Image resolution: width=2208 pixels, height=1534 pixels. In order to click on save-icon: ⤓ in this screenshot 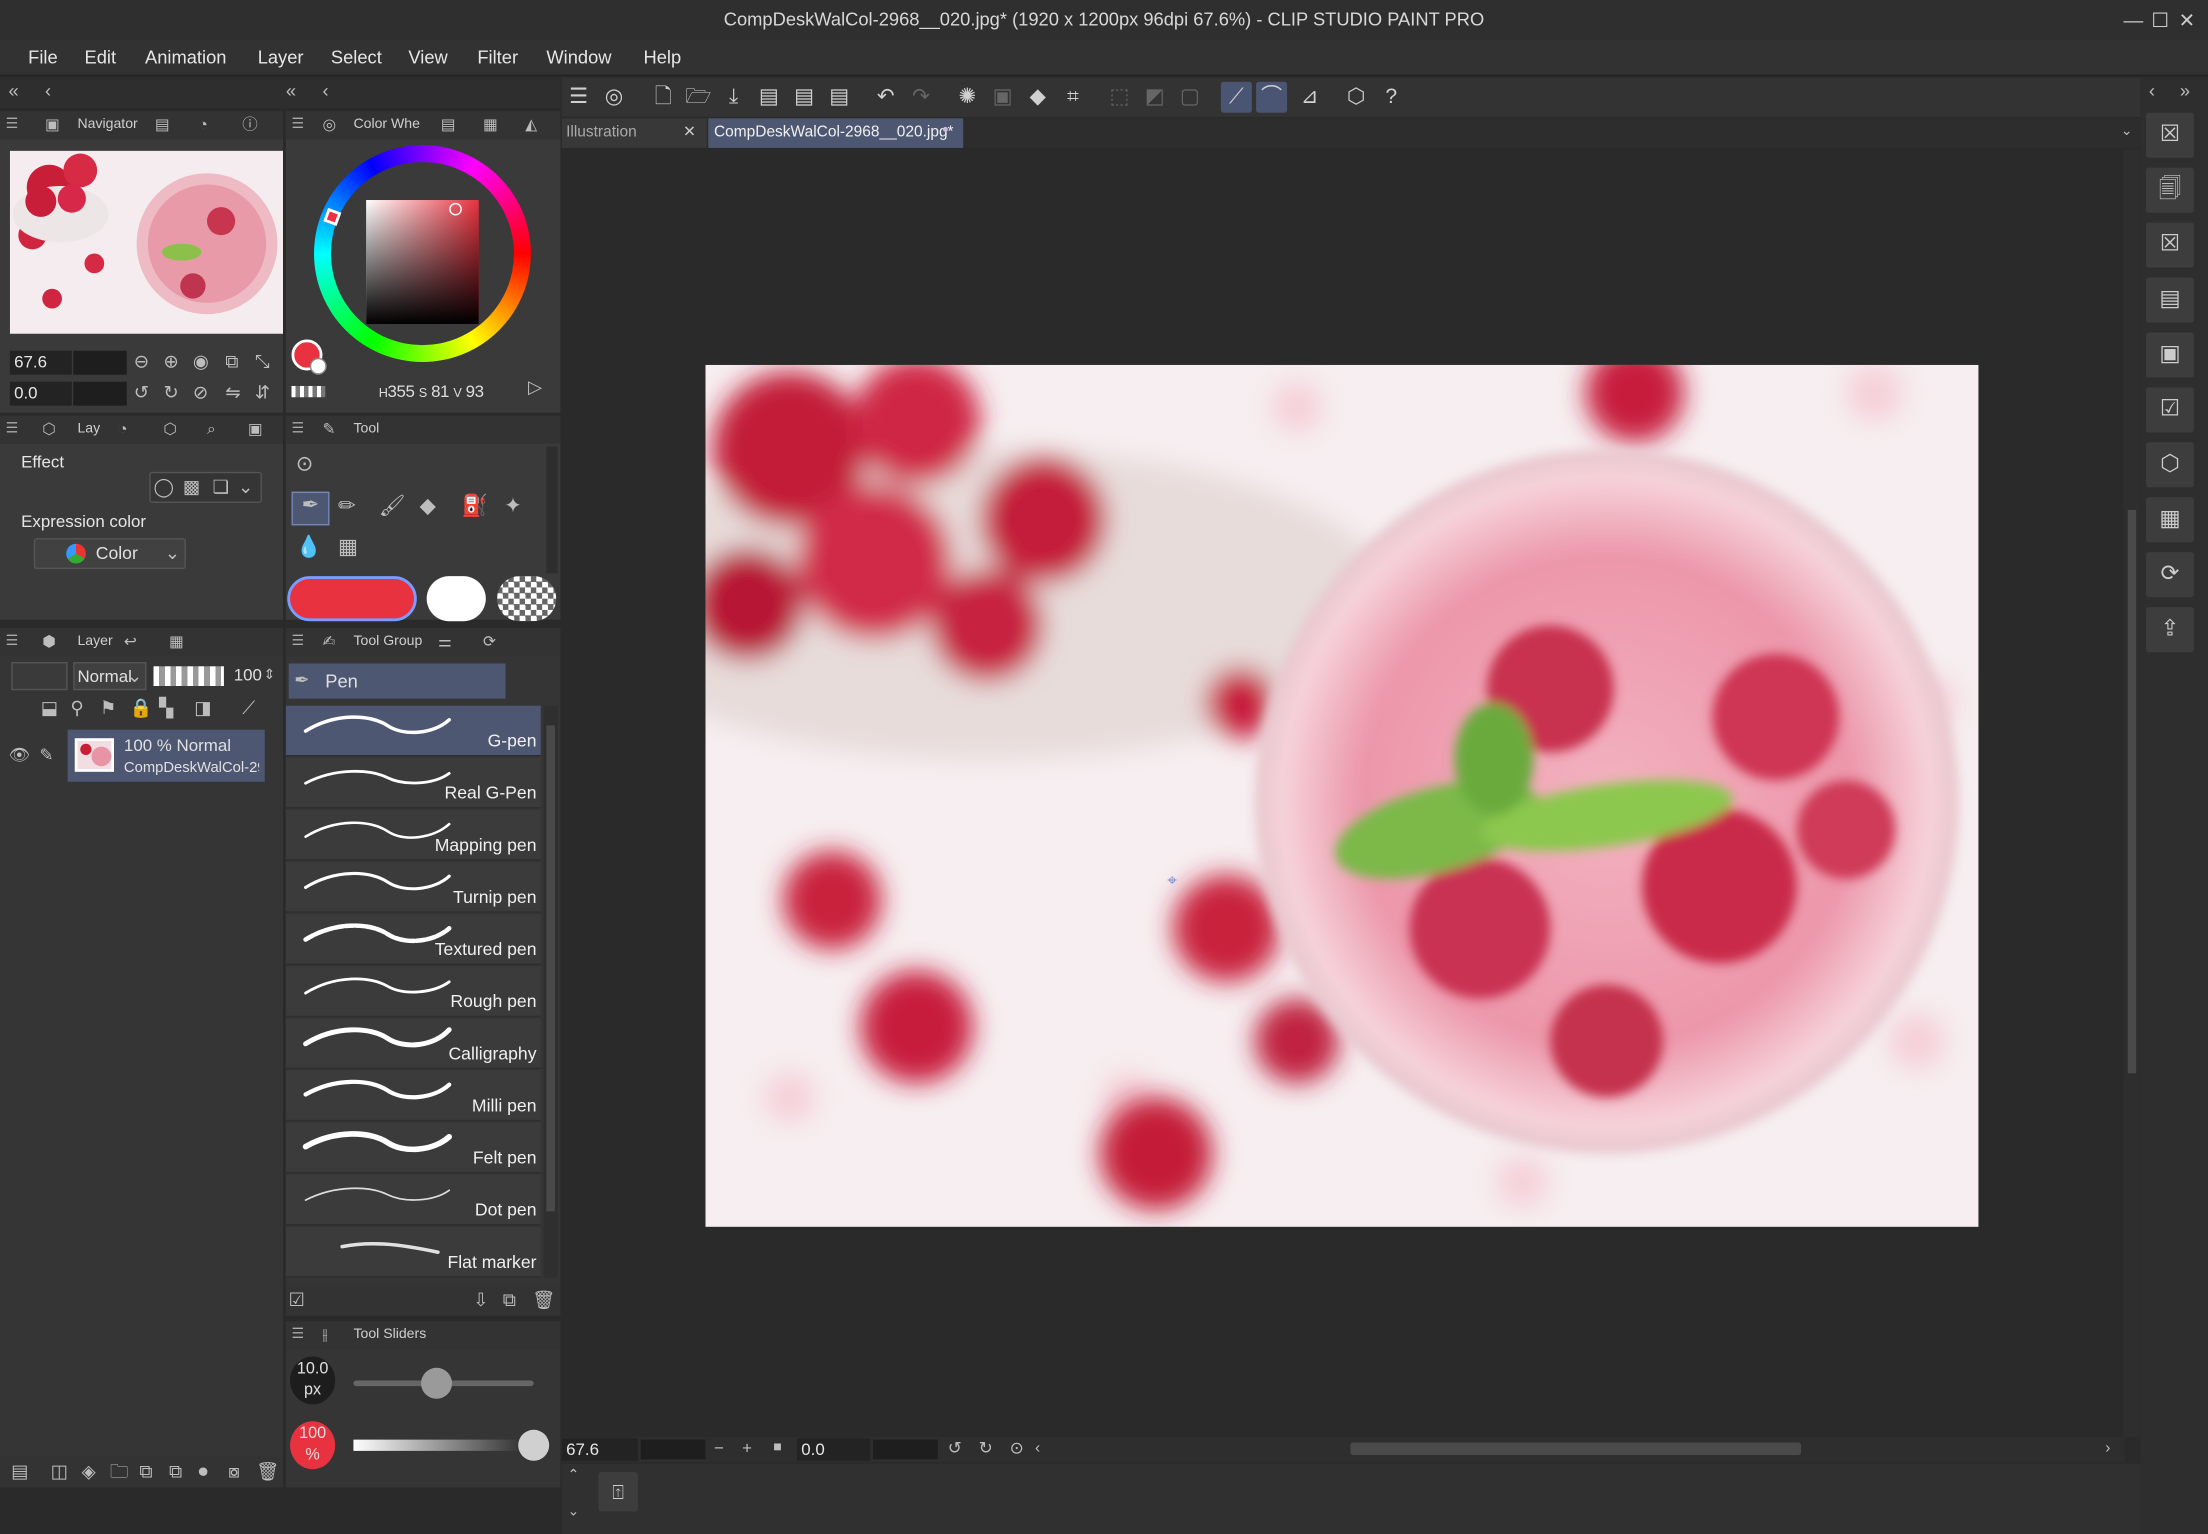, I will do `click(733, 97)`.